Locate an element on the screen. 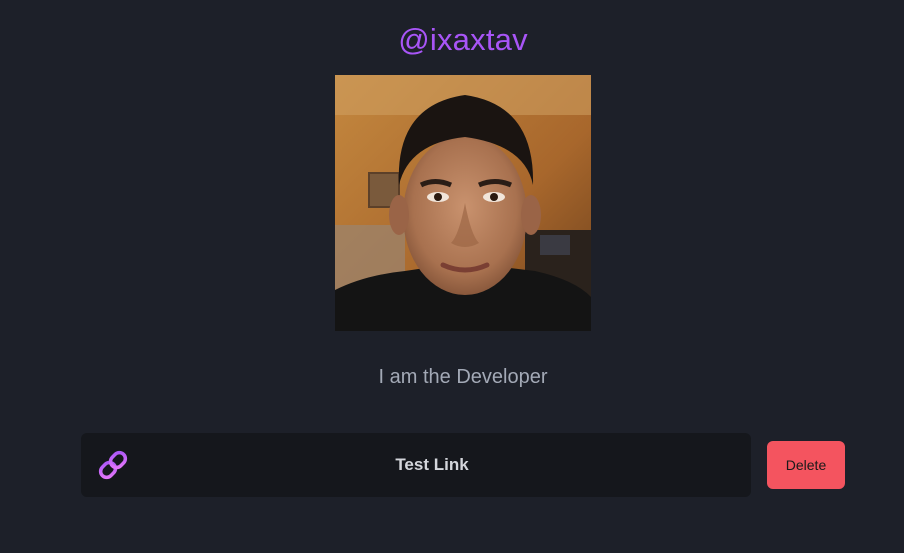 The width and height of the screenshot is (904, 553). link-title: Test Link is located at coordinates (432, 464).